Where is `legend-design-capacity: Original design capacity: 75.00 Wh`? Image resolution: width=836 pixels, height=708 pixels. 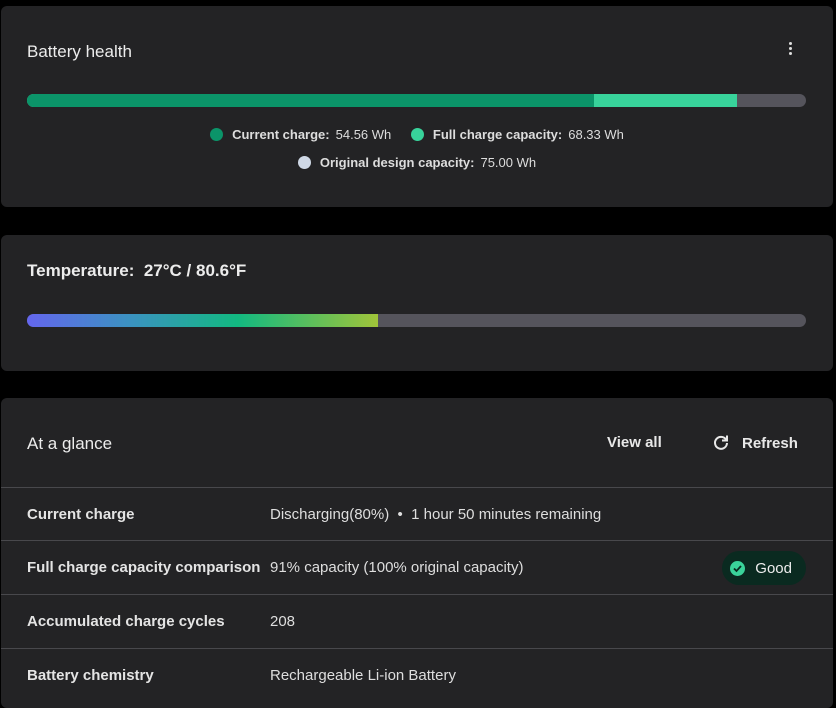 legend-design-capacity: Original design capacity: 75.00 Wh is located at coordinates (417, 162).